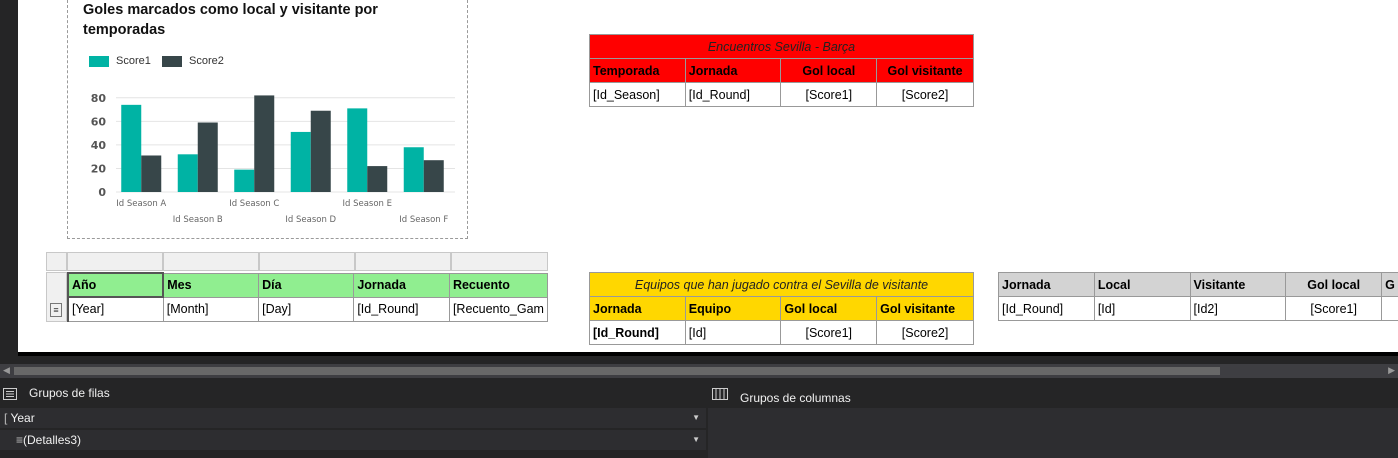  Describe the element at coordinates (211, 285) in the screenshot. I see `header-mes: Mes` at that location.